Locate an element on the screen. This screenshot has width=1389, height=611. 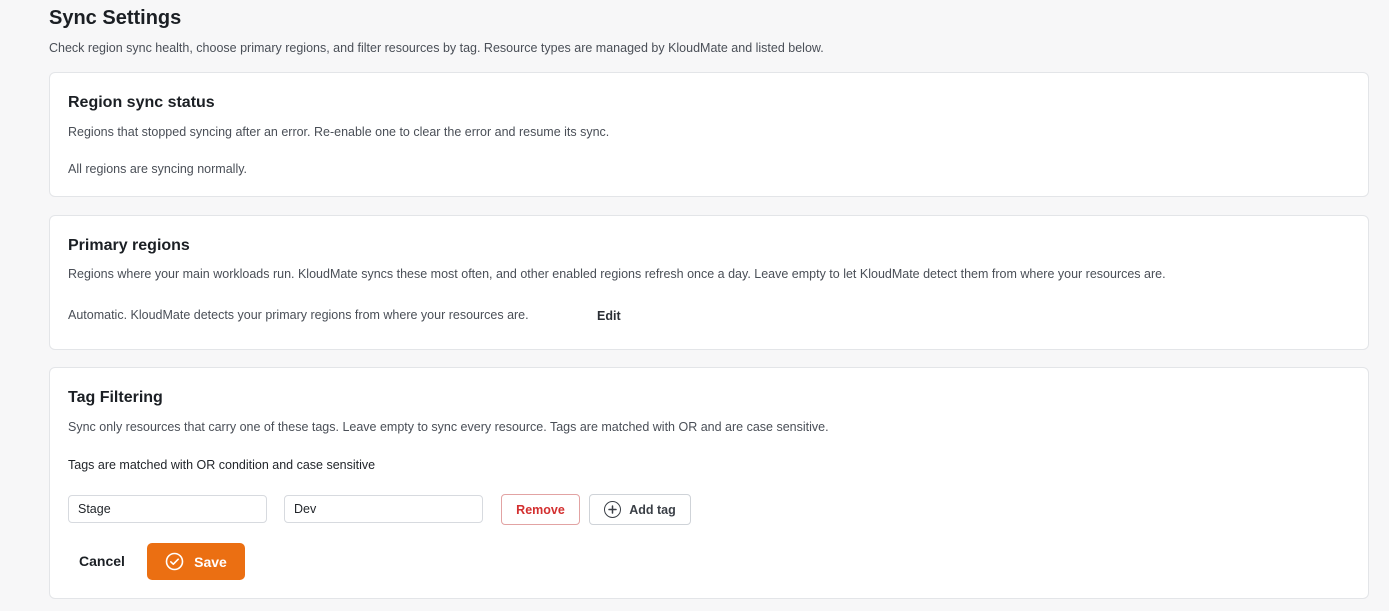
check-circle-icon is located at coordinates (174, 561).